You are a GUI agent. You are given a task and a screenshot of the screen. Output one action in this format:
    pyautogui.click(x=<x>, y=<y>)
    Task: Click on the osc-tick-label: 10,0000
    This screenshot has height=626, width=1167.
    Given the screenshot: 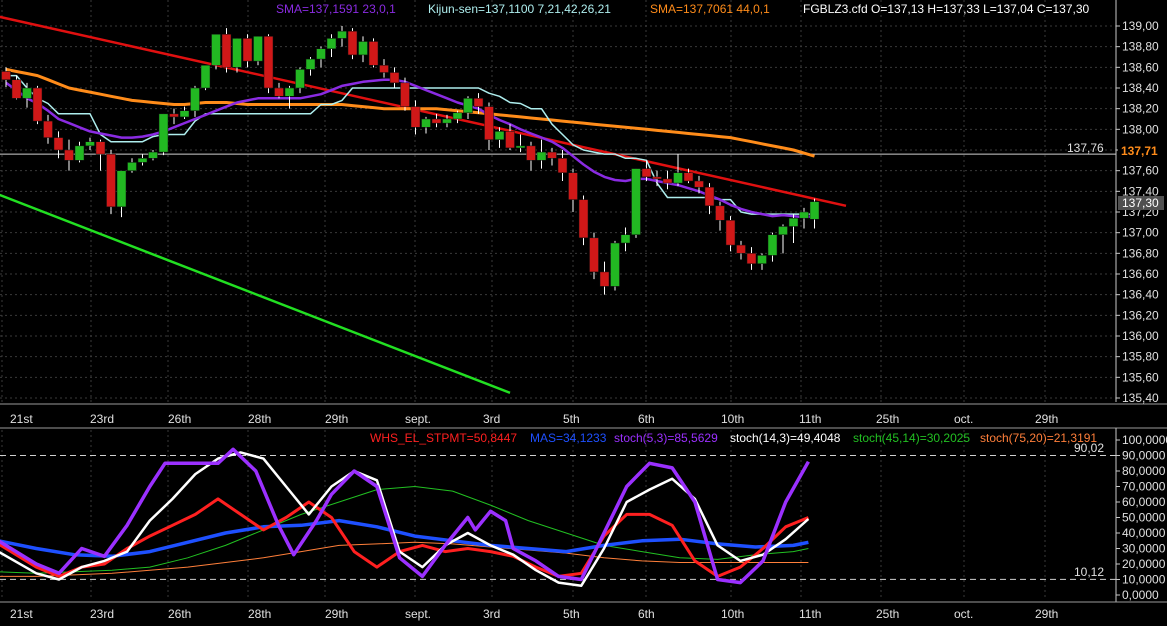 What is the action you would take?
    pyautogui.click(x=1144, y=580)
    